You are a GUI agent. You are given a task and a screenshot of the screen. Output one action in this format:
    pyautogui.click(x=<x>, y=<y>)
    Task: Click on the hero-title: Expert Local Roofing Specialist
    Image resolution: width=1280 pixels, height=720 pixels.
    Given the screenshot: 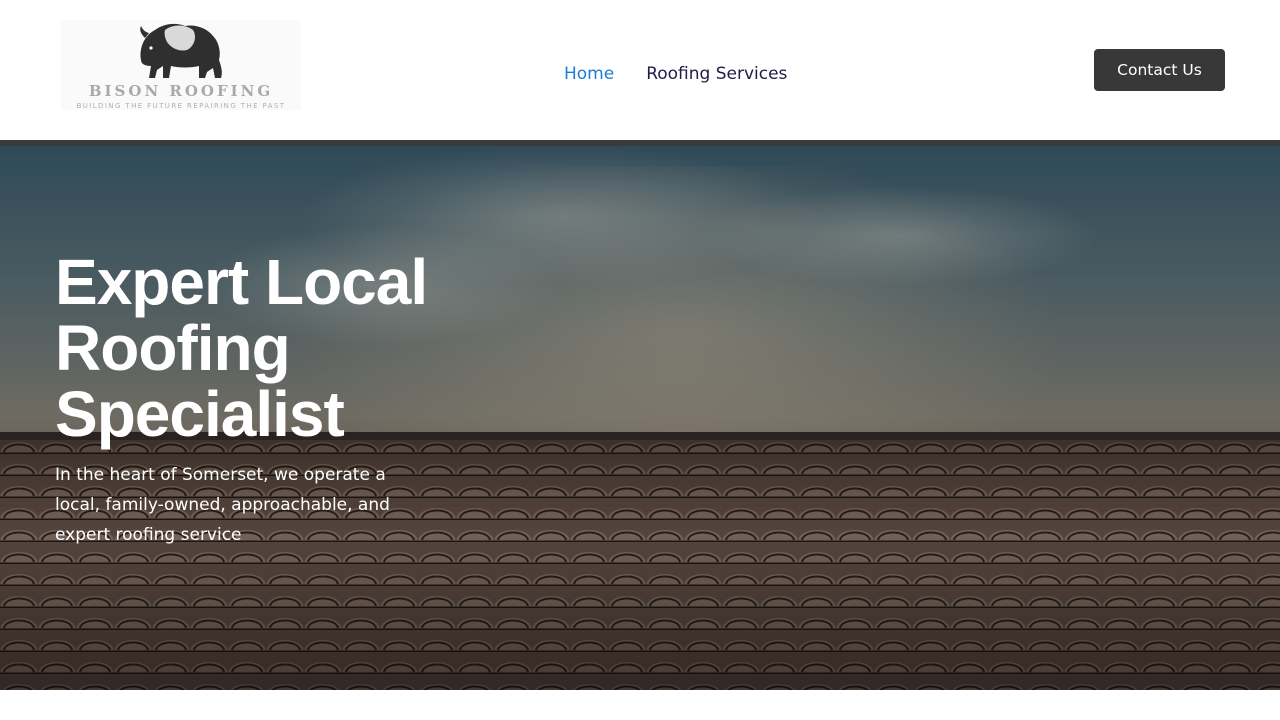 What is the action you would take?
    pyautogui.click(x=241, y=348)
    